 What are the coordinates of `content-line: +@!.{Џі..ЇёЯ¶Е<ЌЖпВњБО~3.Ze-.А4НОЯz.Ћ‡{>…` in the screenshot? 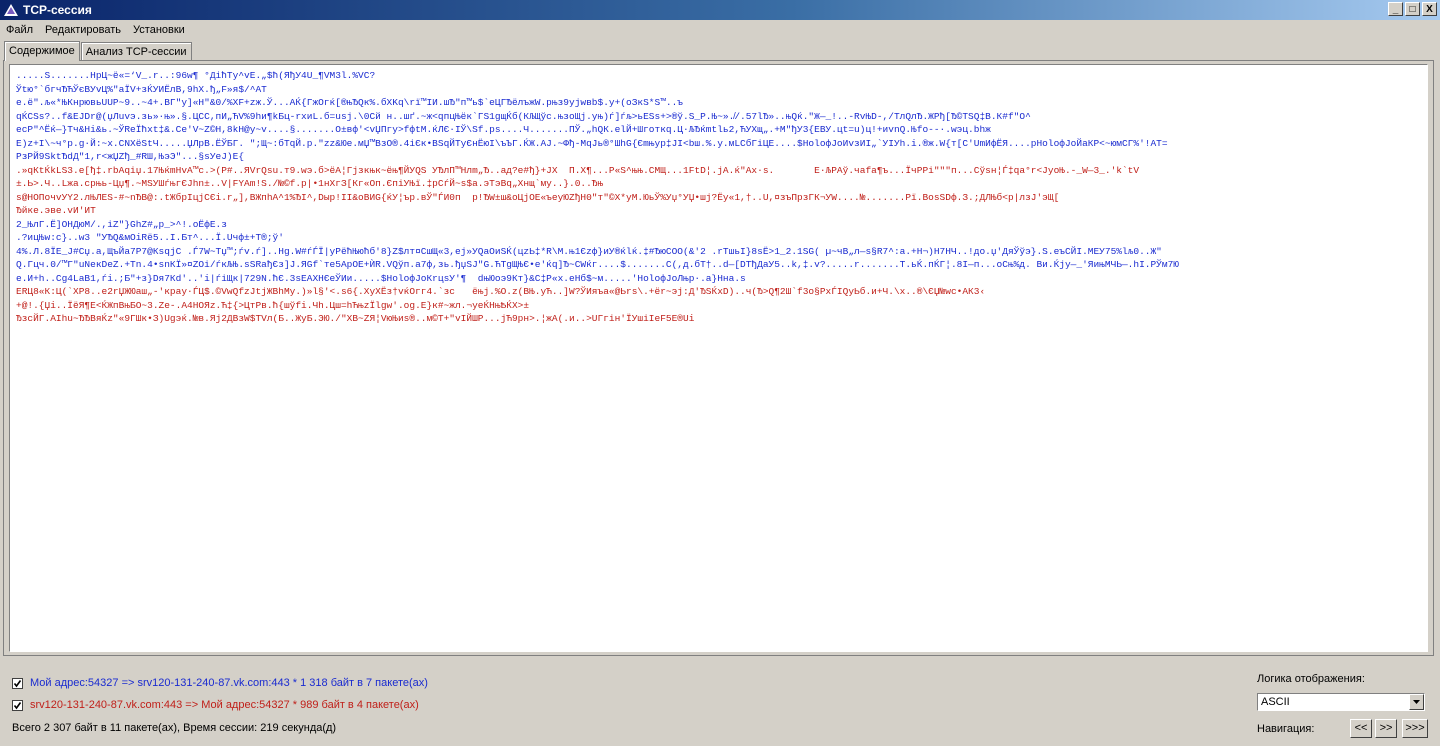 It's located at (273, 305).